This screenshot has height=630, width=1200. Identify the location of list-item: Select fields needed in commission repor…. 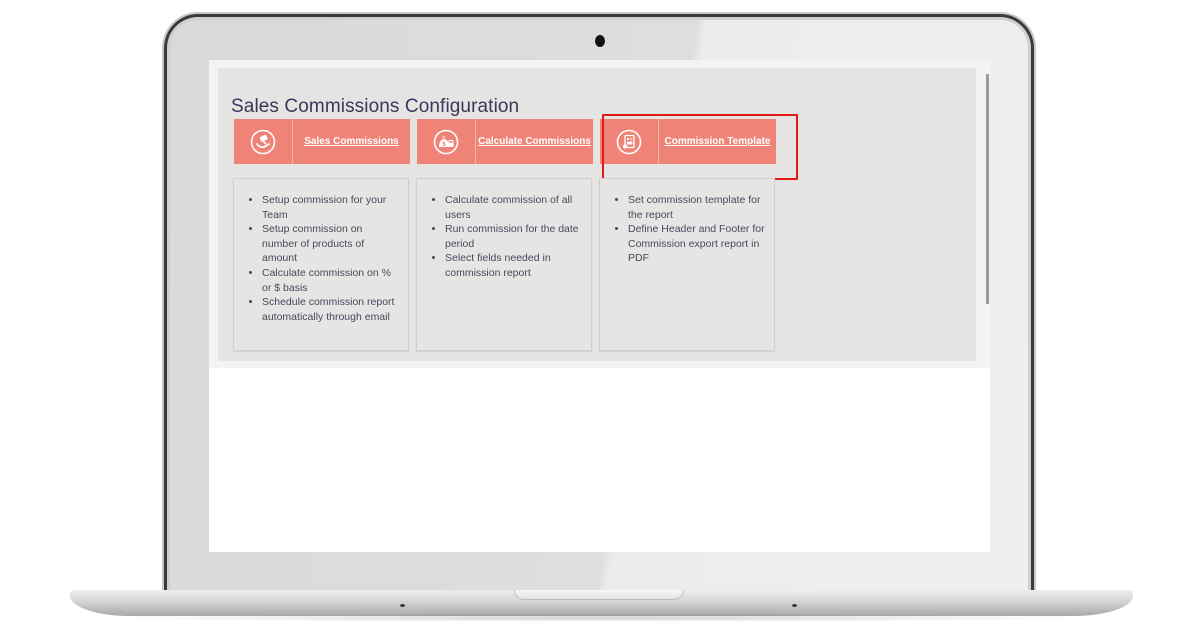
(514, 265).